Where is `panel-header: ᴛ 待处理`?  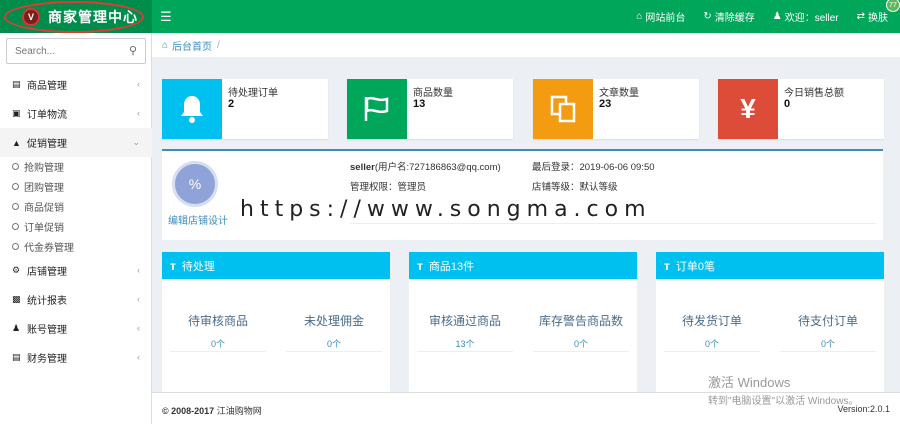
panel-header: ᴛ 待处理 is located at coordinates (276, 265).